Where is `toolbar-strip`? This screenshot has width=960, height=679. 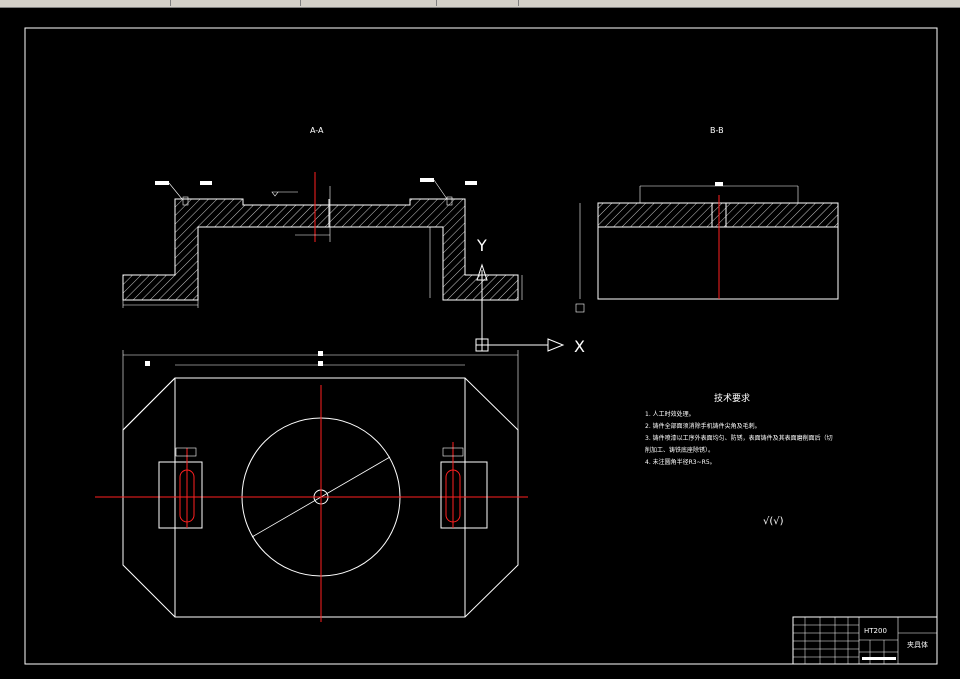
toolbar-strip is located at coordinates (480, 4).